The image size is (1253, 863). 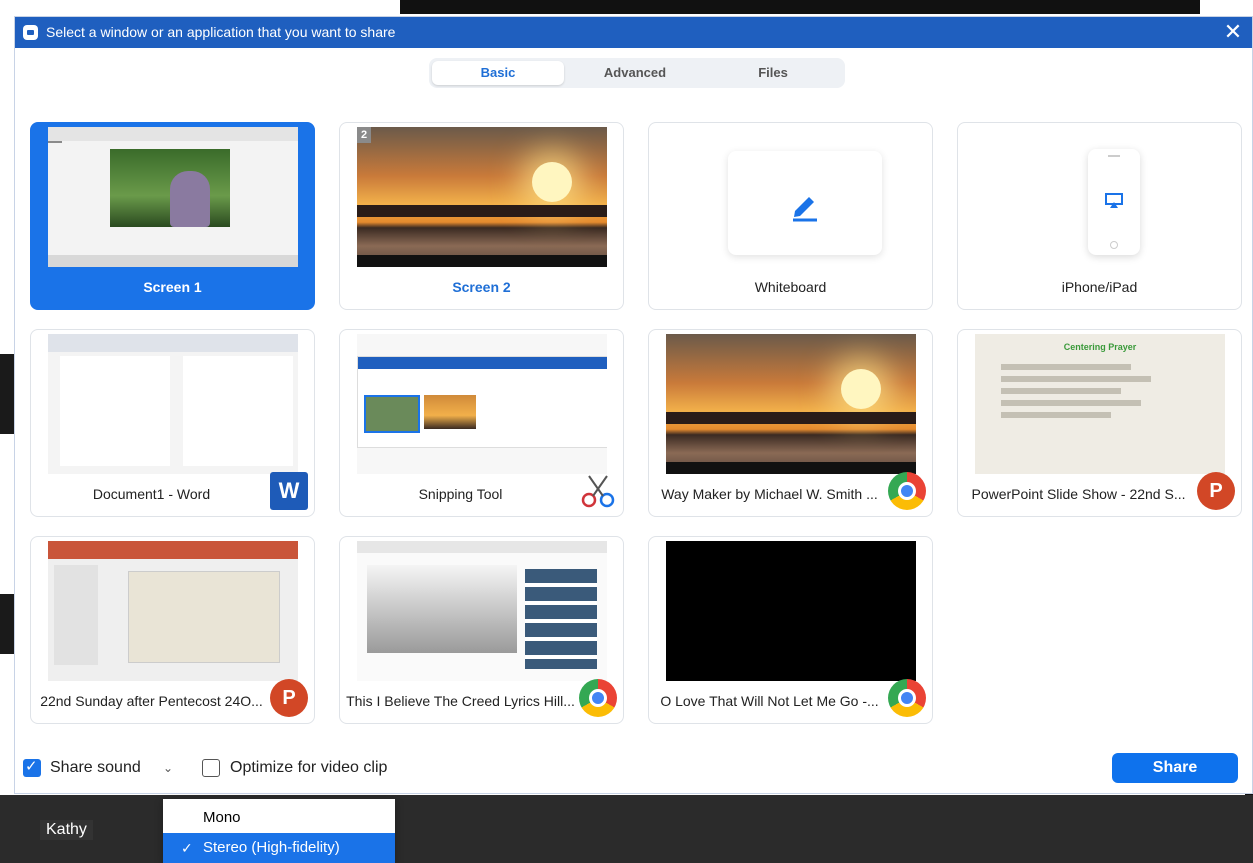 I want to click on share-tile-powerpoint-editor: 22nd Sunday after Pentecost 24O... P, so click(x=172, y=630).